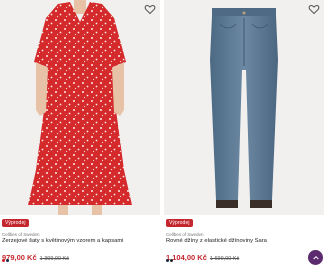 The height and width of the screenshot is (270, 325). I want to click on product-prices: 979,00 Kč 1 399,00 Kč, so click(35, 256).